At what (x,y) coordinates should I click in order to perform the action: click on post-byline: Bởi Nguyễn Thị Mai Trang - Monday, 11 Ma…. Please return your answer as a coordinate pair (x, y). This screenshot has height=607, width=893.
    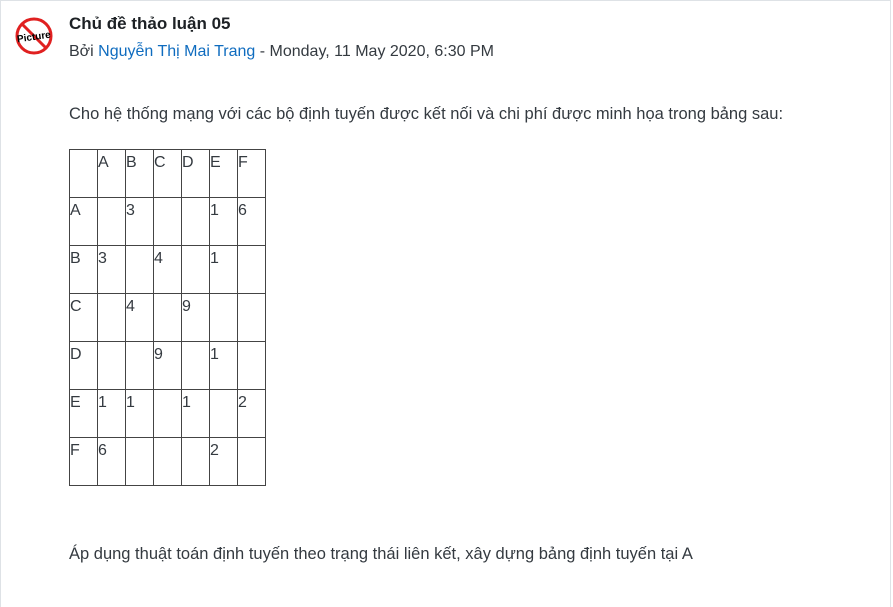
    Looking at the image, I should click on (281, 52).